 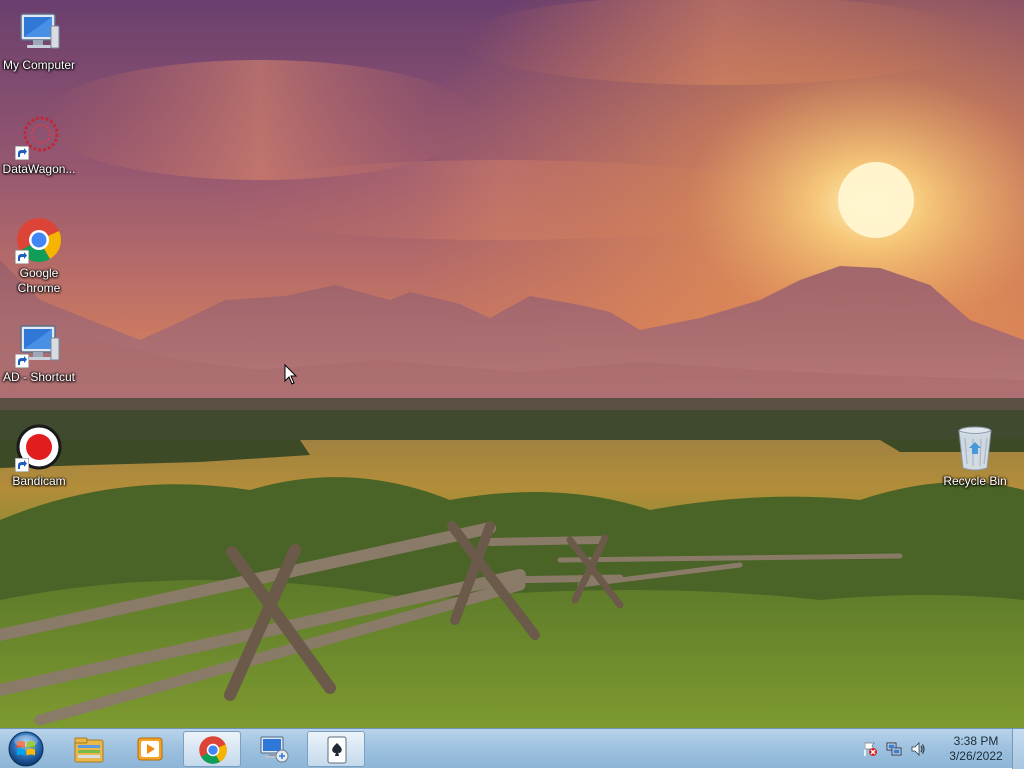 I want to click on taskbar-remote-desktop, so click(x=274, y=749).